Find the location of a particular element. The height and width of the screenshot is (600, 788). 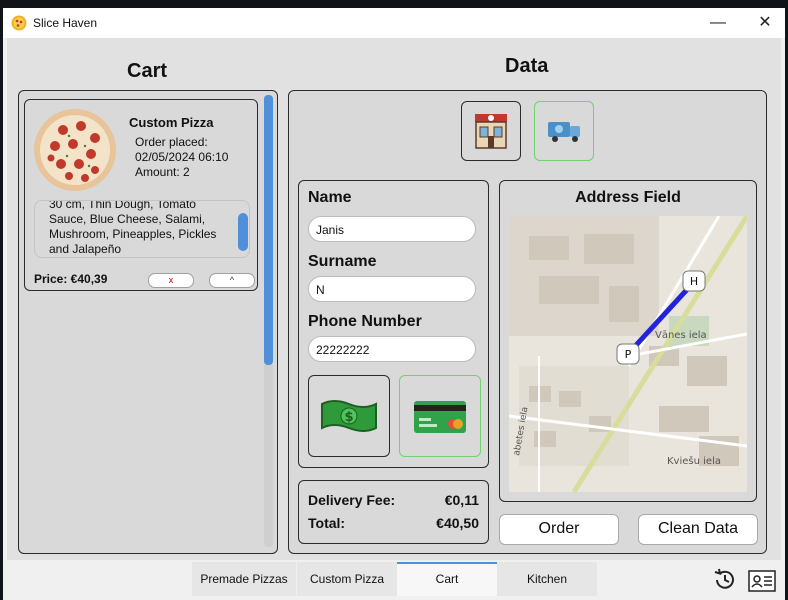

map-canvas: Vānes iela Kviešu iela abetes iela P H is located at coordinates (628, 354).